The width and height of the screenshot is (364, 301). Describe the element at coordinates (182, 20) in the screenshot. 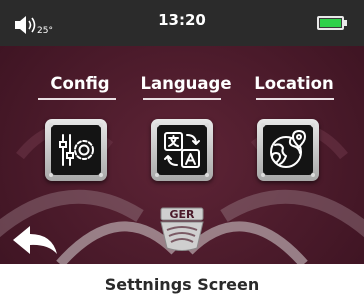

I see `clock: 13:20` at that location.